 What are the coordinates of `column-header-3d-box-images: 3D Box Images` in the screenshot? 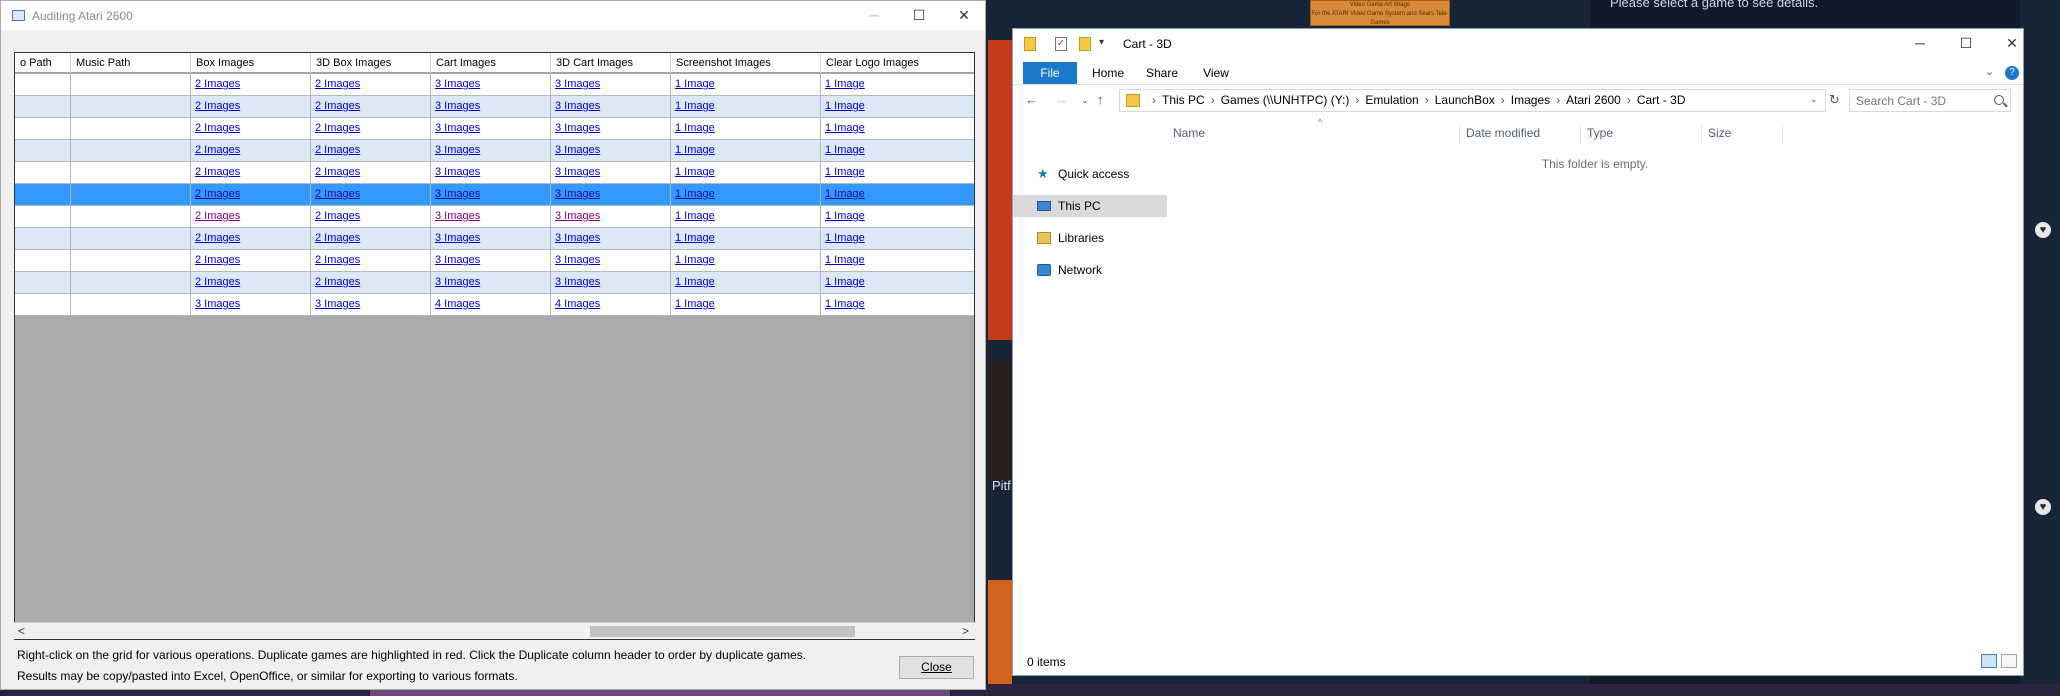 It's located at (371, 63).